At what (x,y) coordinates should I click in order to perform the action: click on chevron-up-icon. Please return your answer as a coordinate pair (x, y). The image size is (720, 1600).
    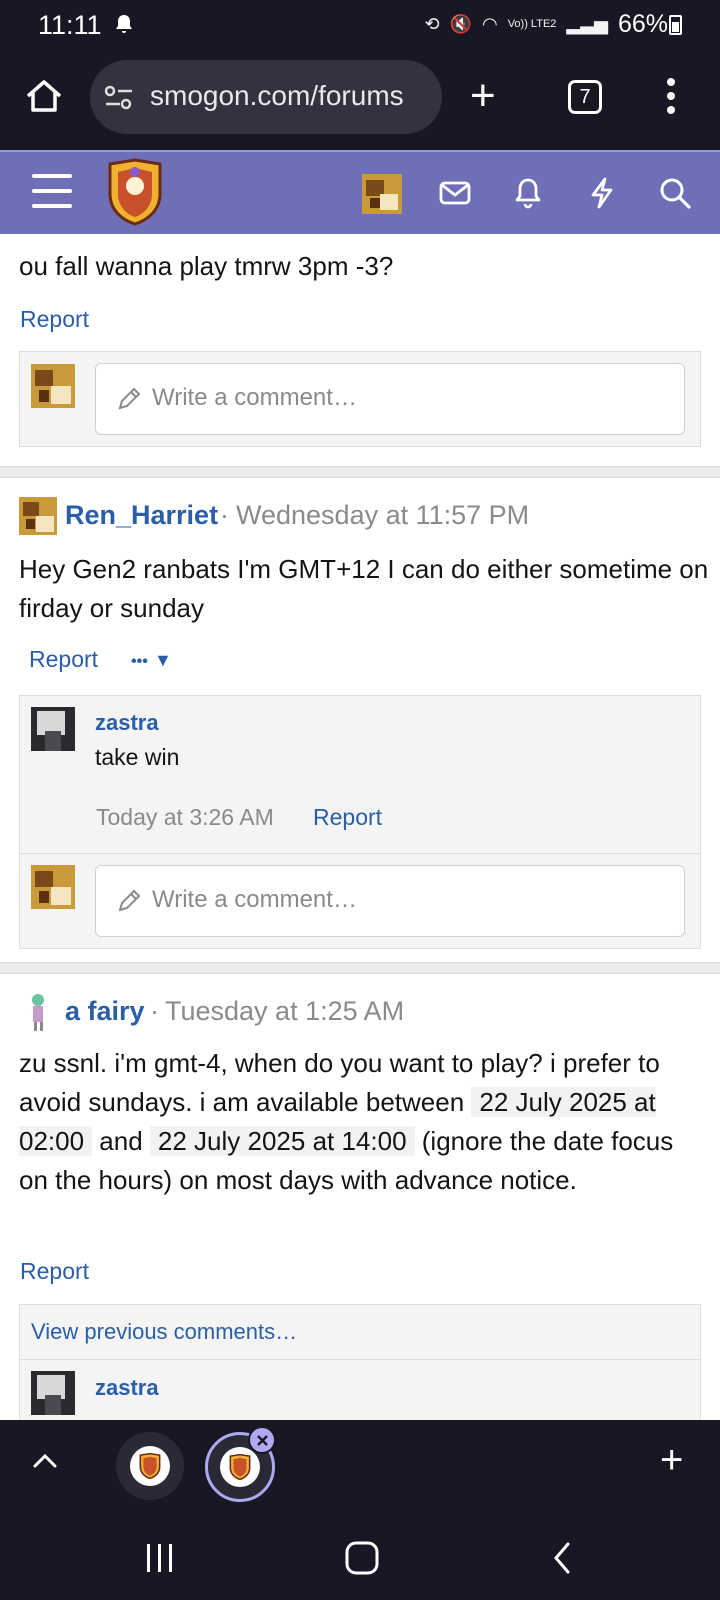
    Looking at the image, I should click on (45, 1460).